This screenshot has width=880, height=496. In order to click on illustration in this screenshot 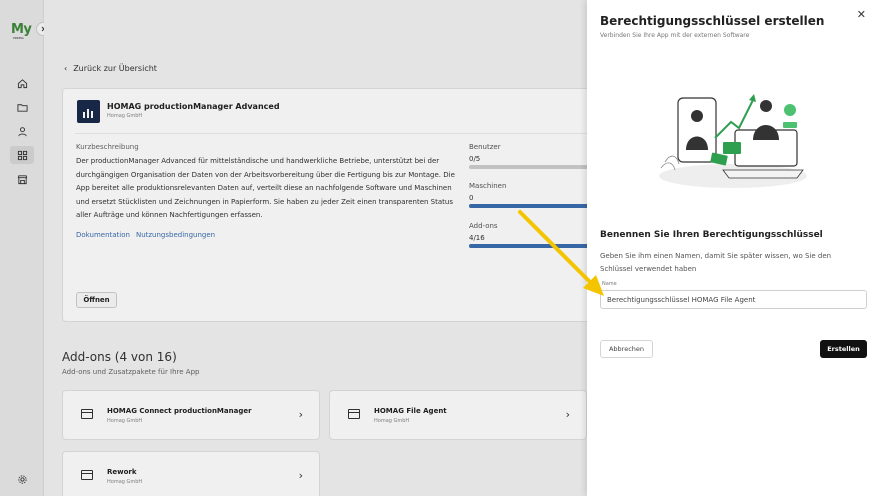, I will do `click(733, 141)`.